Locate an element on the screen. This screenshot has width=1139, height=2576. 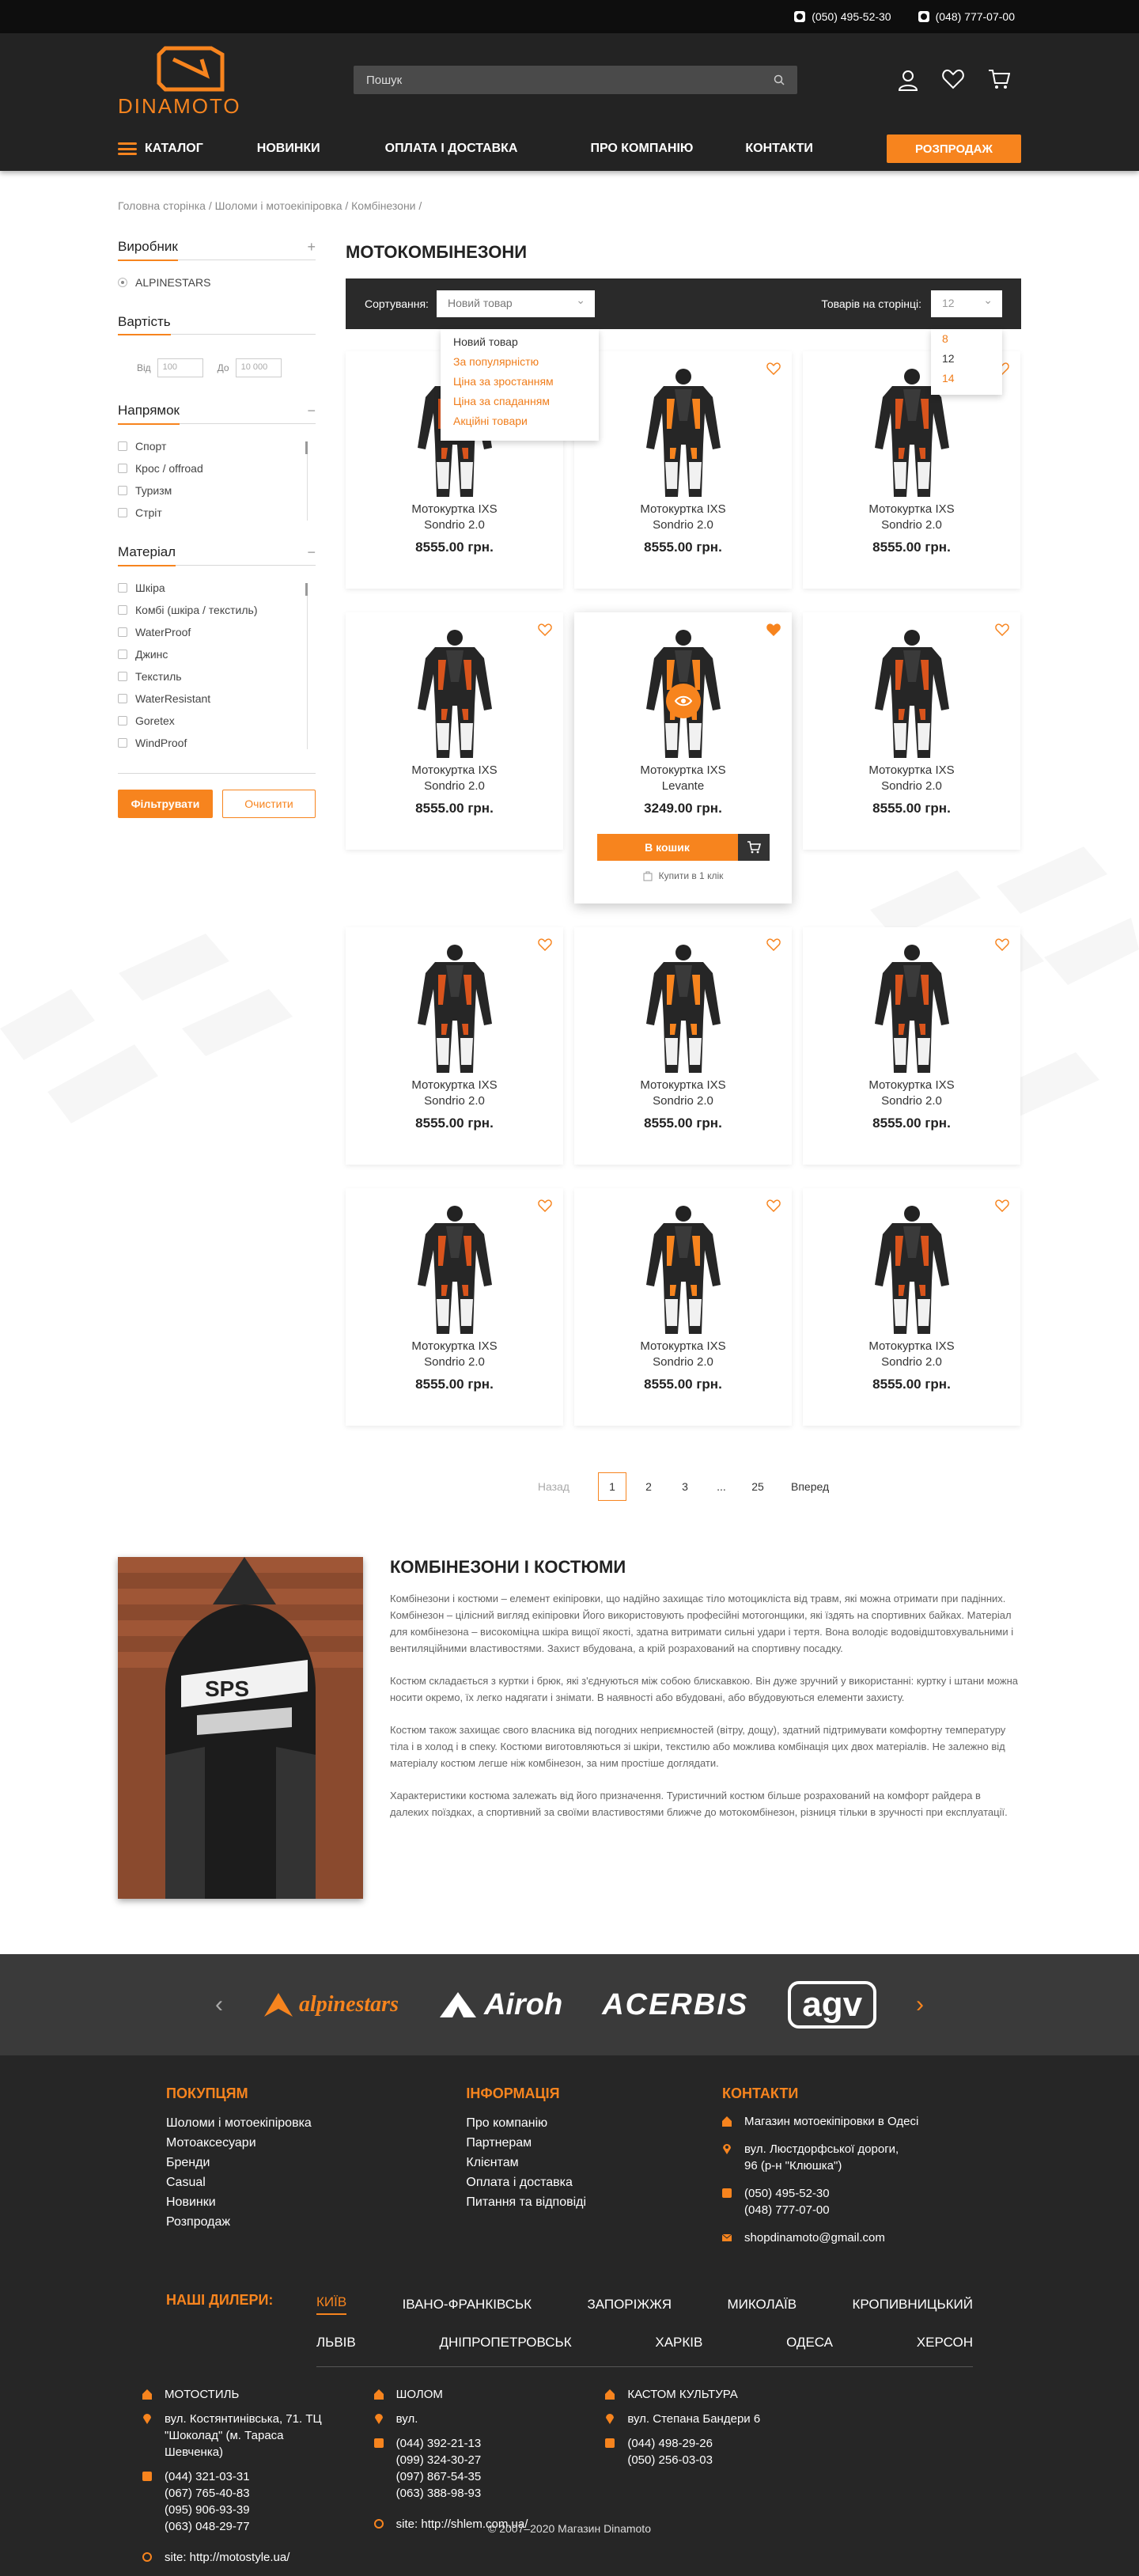
footer-link: Новинки is located at coordinates (316, 2202).